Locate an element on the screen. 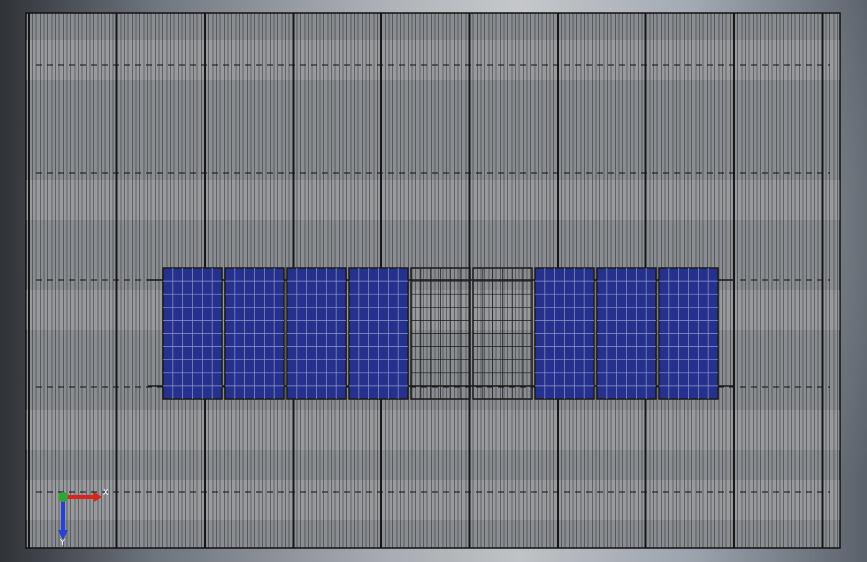 The height and width of the screenshot is (562, 867). y-axis-label: Y is located at coordinates (62, 542).